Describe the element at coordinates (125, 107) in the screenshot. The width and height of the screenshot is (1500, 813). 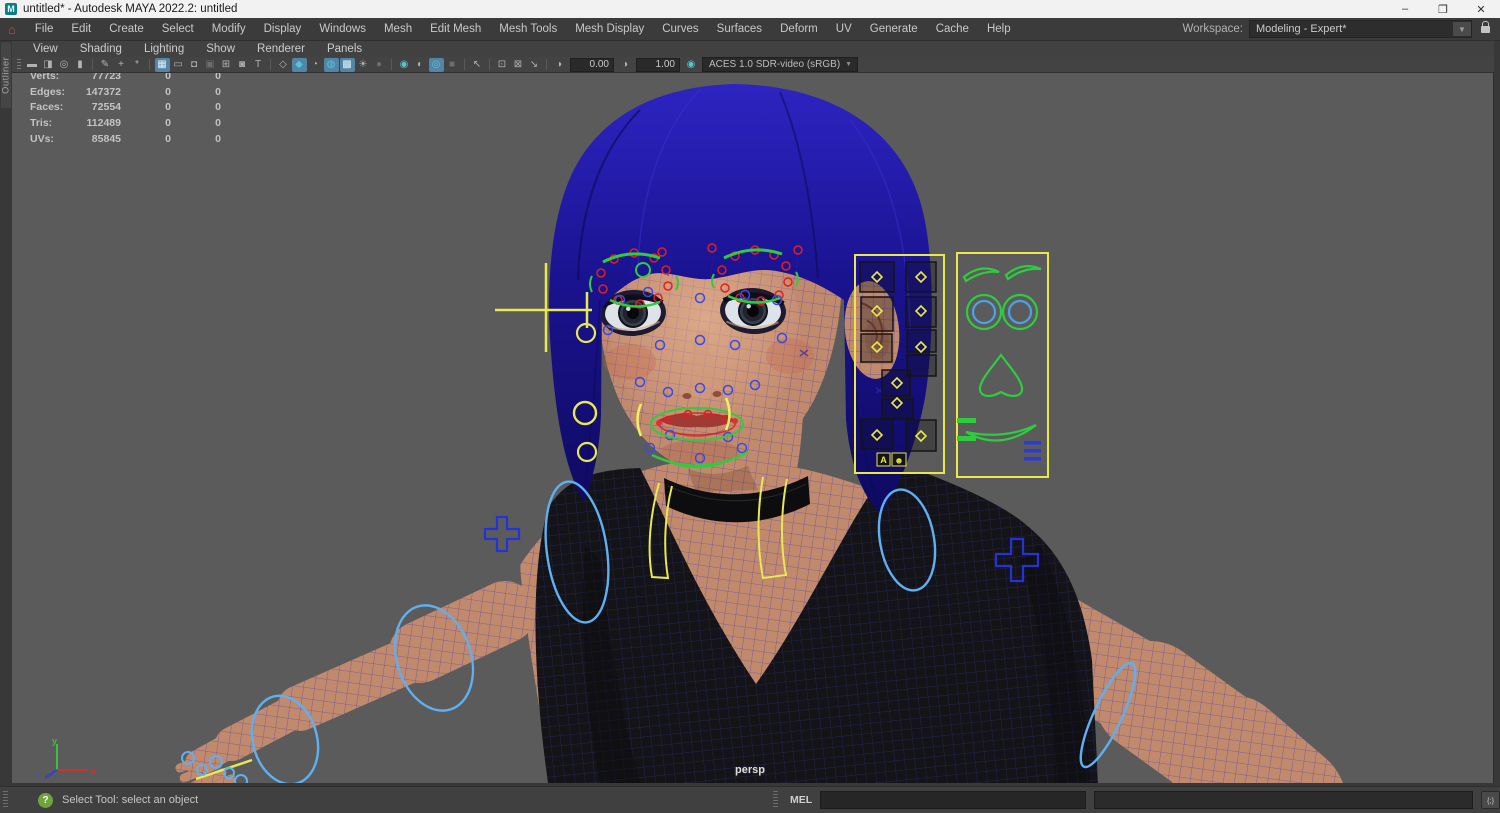
I see `hud-row: Faces: 72554 00` at that location.